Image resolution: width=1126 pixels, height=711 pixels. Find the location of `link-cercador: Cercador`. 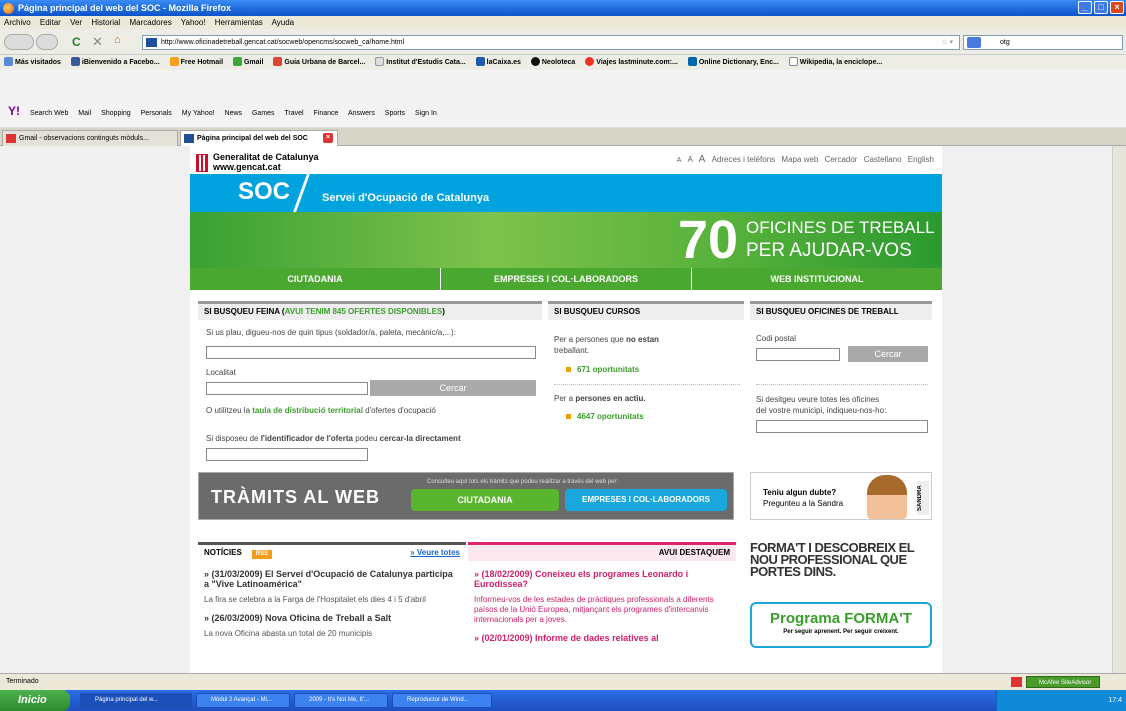

link-cercador: Cercador is located at coordinates (841, 159).